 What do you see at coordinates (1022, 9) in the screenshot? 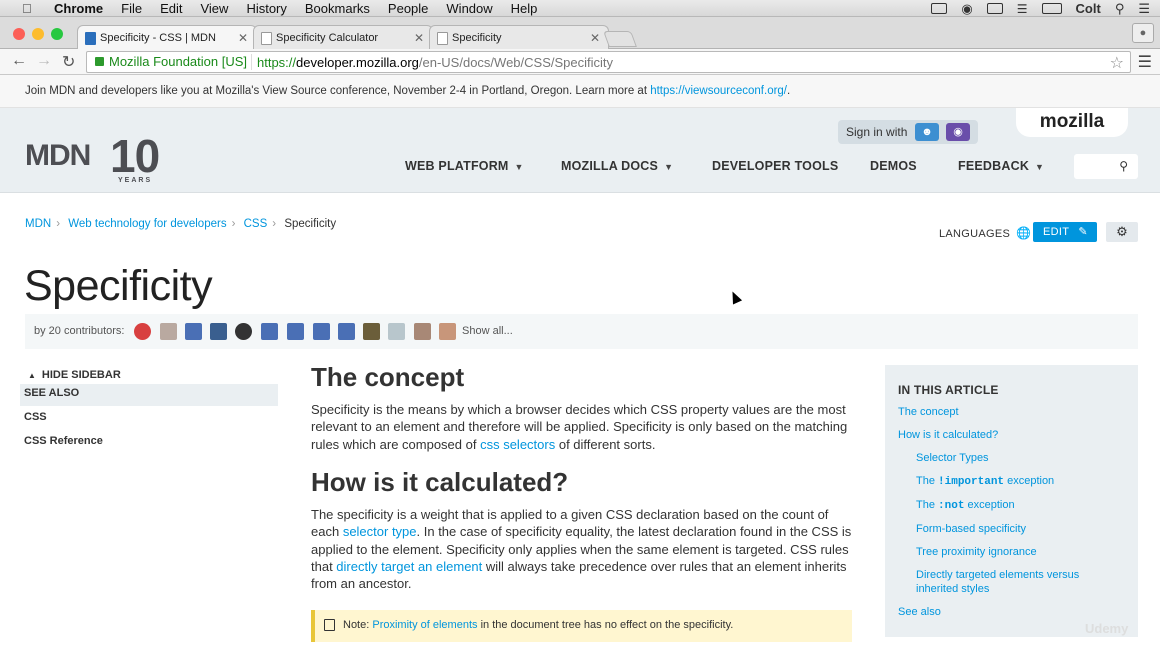
I see `wifi-icon: ☰` at bounding box center [1022, 9].